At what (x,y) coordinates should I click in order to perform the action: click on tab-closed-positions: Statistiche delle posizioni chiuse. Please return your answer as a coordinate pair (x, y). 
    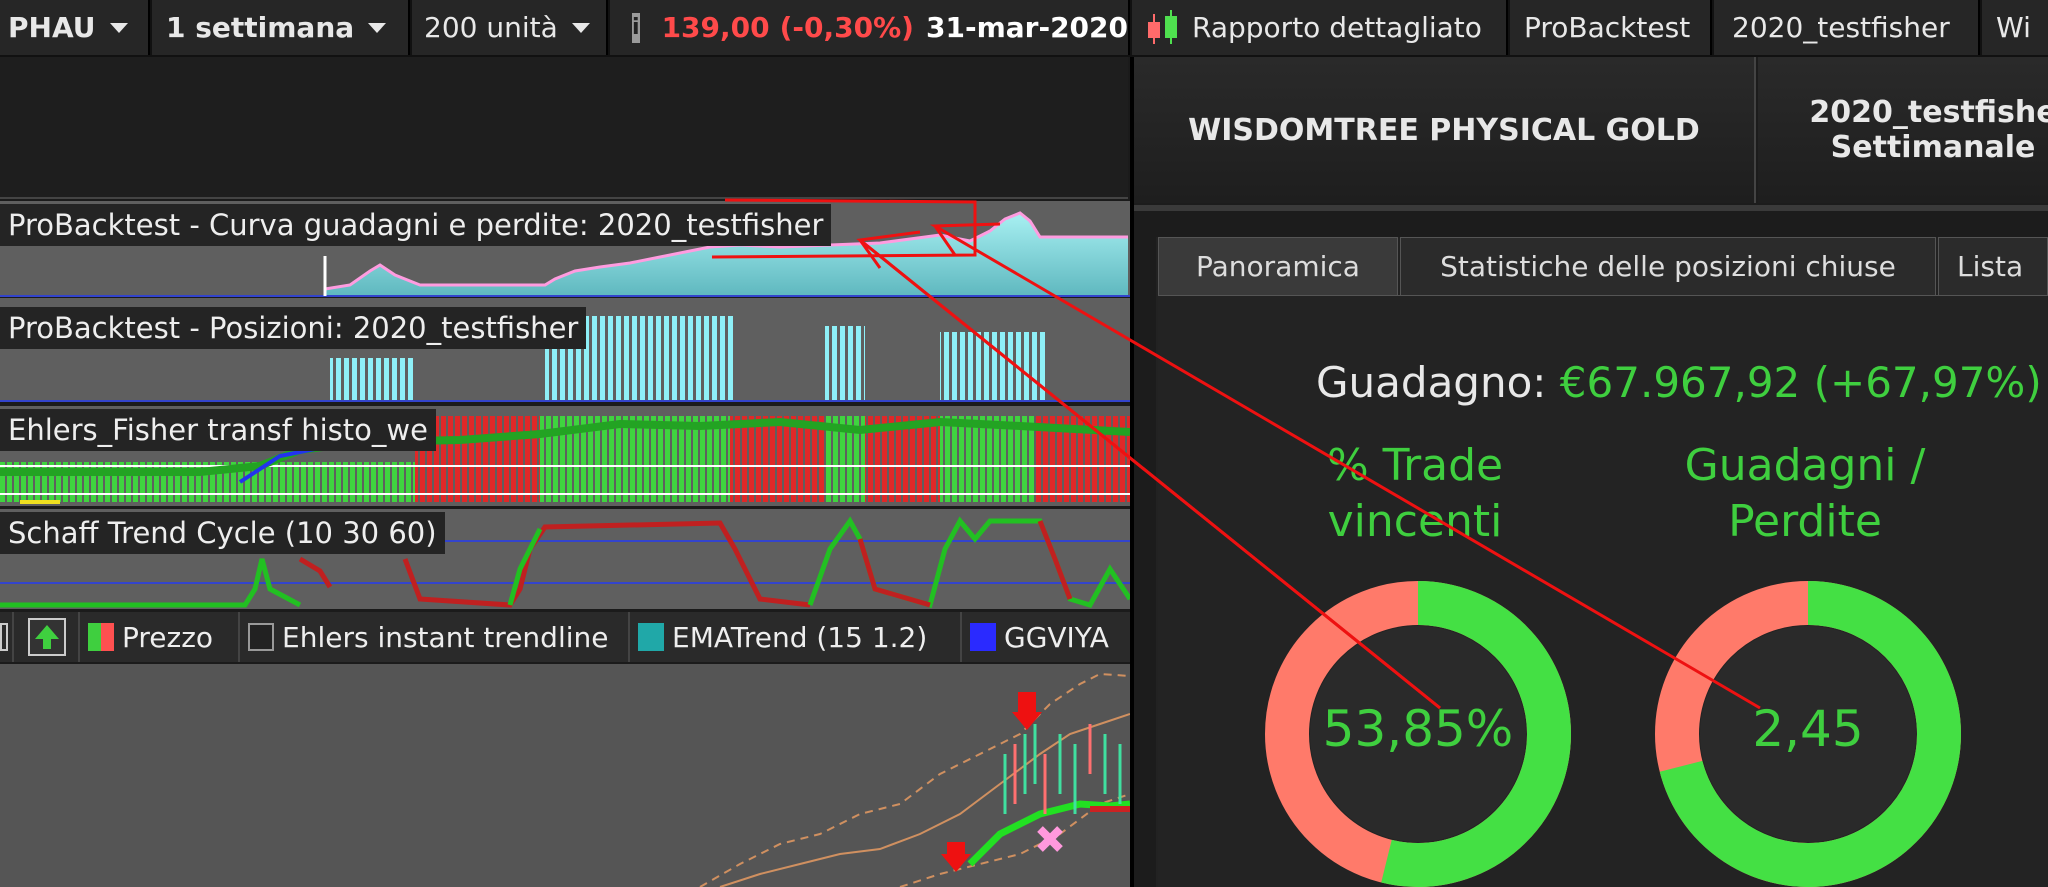
    Looking at the image, I should click on (1668, 266).